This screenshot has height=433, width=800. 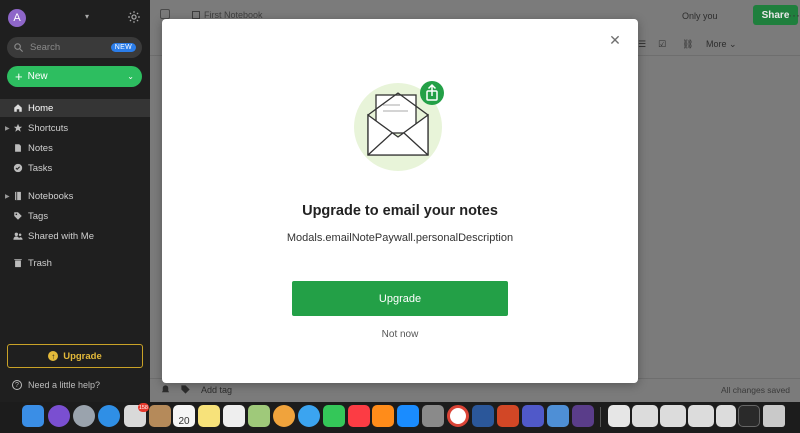 What do you see at coordinates (18, 168) in the screenshot?
I see `check-circle-icon` at bounding box center [18, 168].